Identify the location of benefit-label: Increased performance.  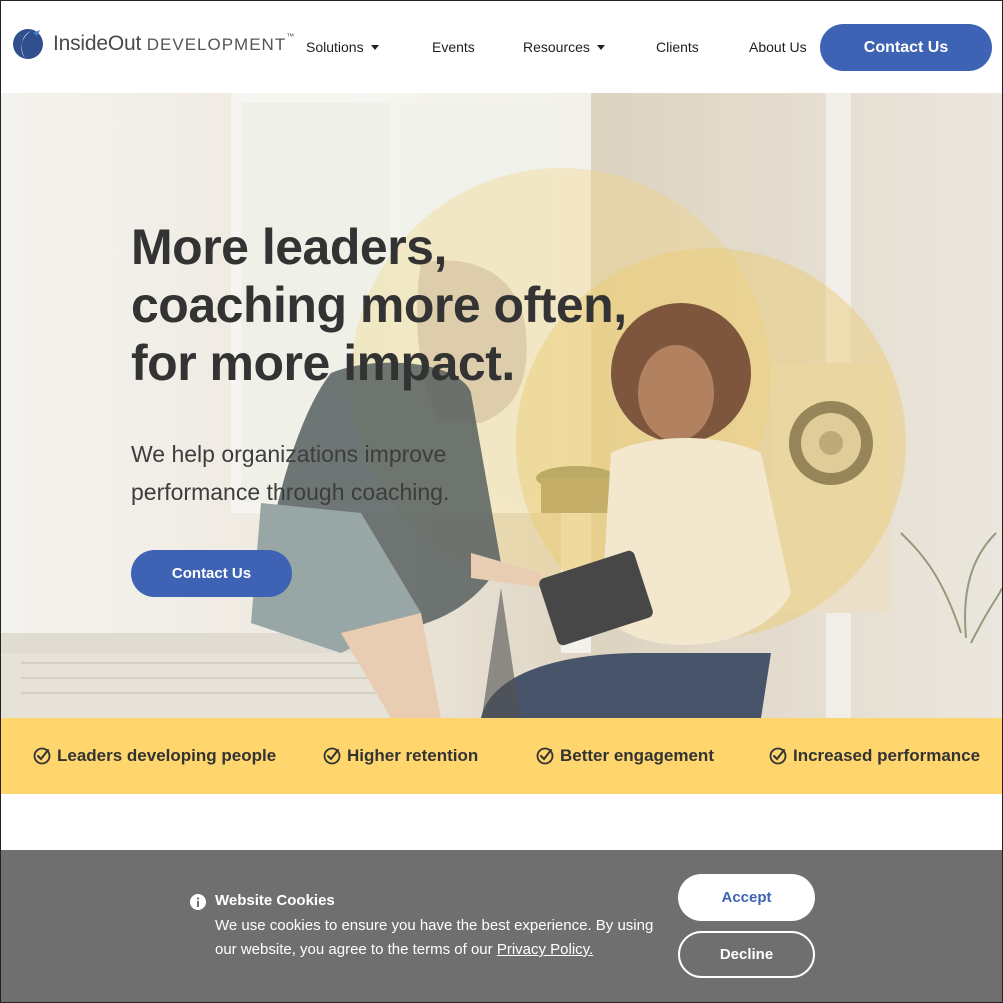
(887, 755).